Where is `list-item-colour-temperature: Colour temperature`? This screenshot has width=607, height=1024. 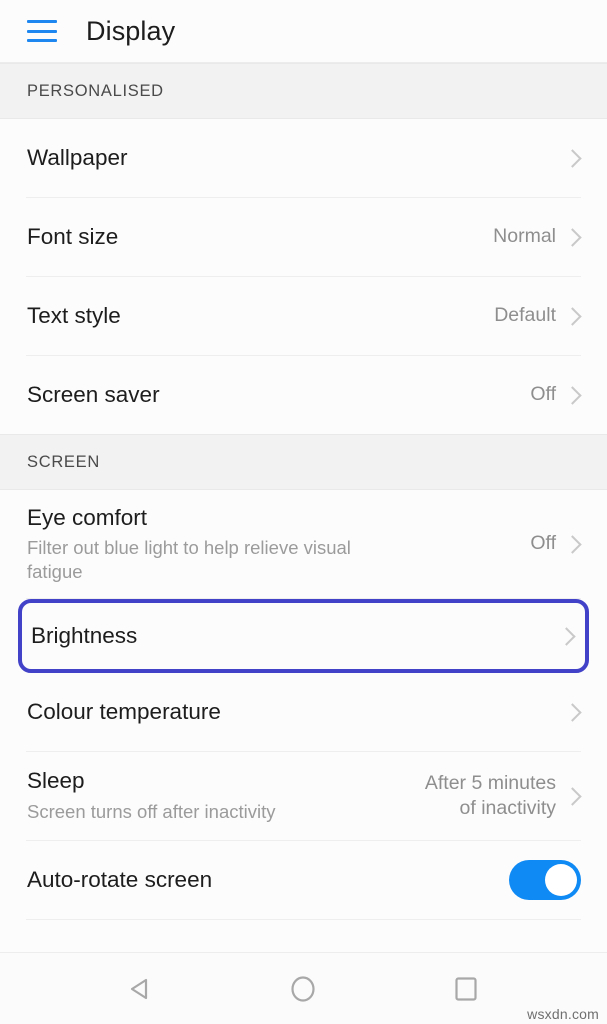 list-item-colour-temperature: Colour temperature is located at coordinates (303, 712).